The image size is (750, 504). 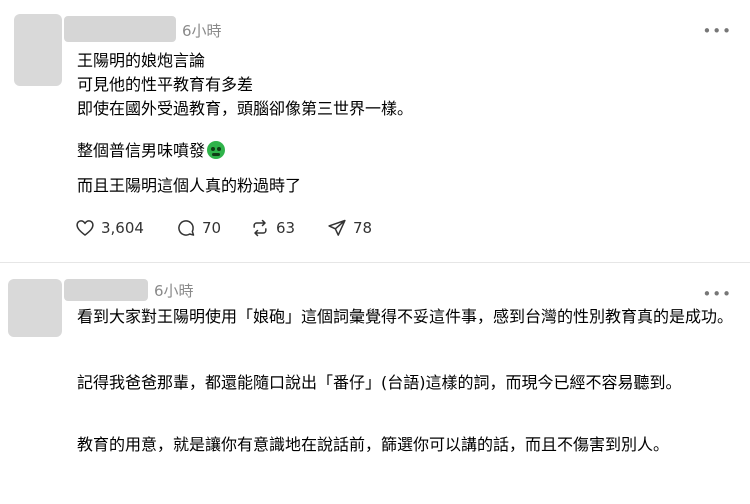 What do you see at coordinates (373, 444) in the screenshot?
I see `reply-paragraph: 教育的用意，就是讓你有意識地在說話前，篩選你可以講的話，而且不傷害到別人。` at bounding box center [373, 444].